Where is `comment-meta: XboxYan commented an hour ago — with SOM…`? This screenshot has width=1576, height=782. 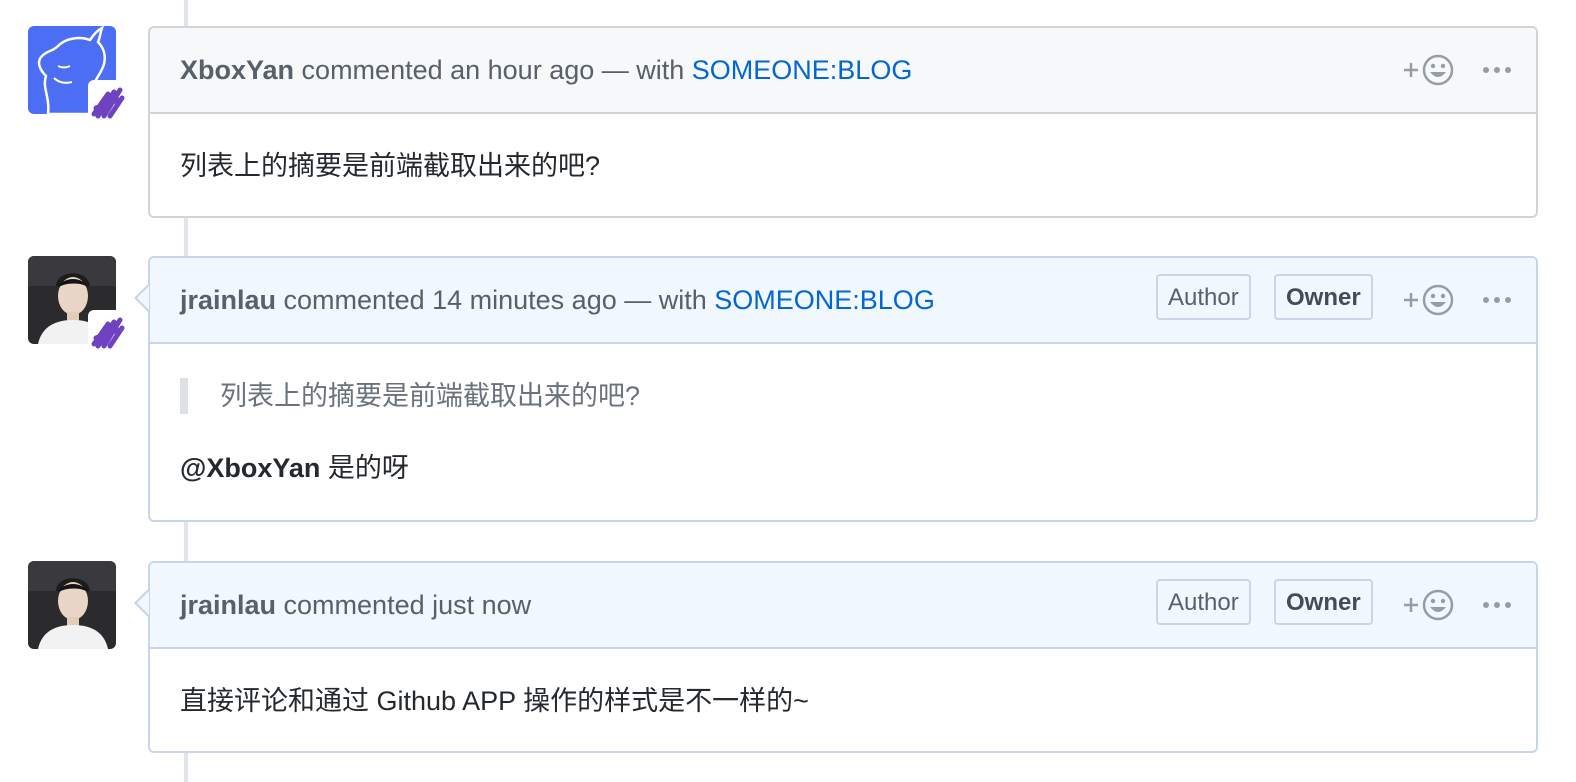 comment-meta: XboxYan commented an hour ago — with SOM… is located at coordinates (546, 70).